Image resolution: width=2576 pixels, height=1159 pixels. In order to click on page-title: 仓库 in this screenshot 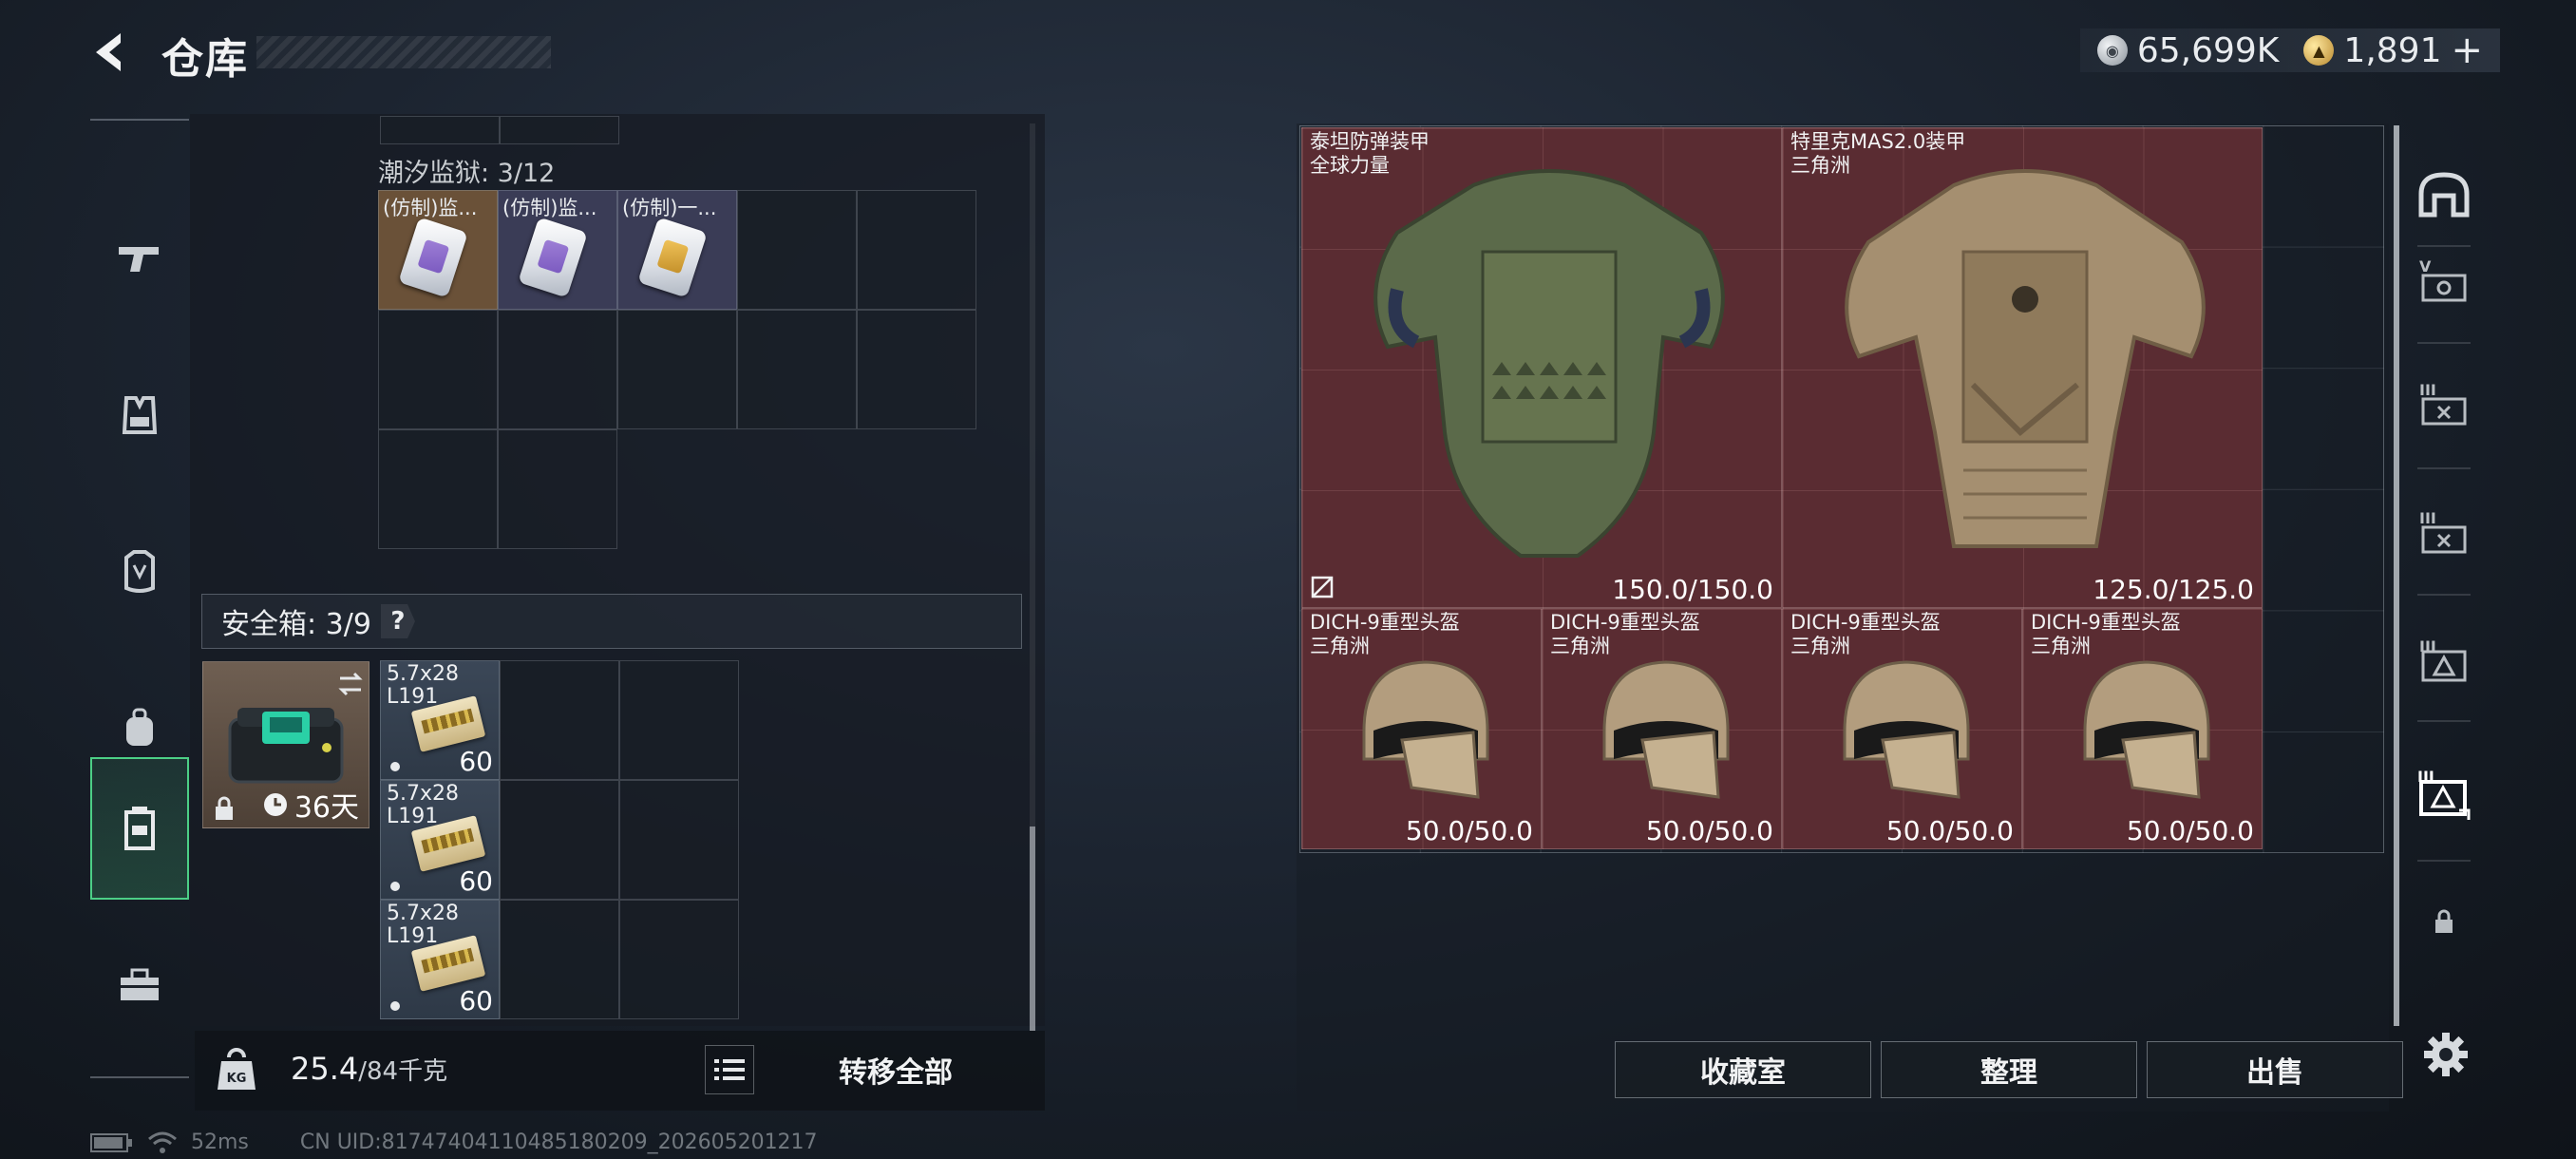, I will do `click(205, 59)`.